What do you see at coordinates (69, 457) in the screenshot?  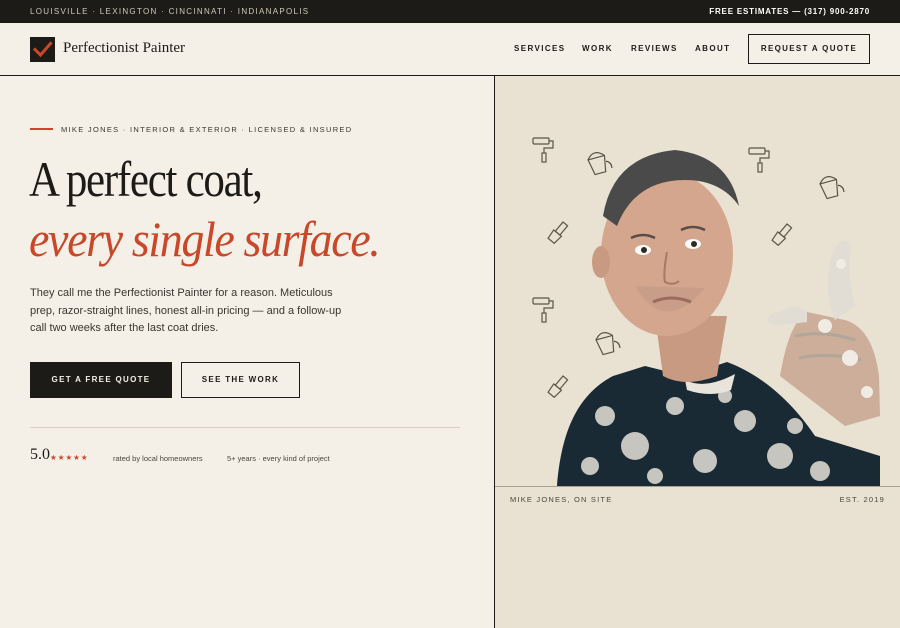 I see `star-rating-icon: ★★★★★` at bounding box center [69, 457].